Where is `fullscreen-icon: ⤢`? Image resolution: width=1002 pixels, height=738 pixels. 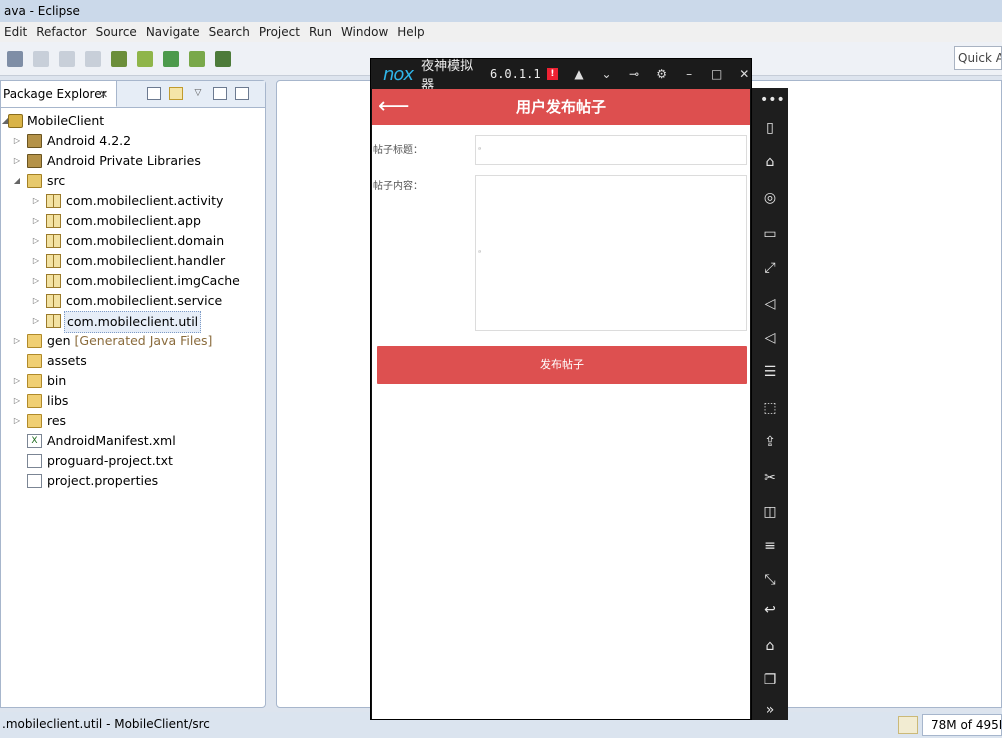
fullscreen-icon: ⤢ is located at coordinates (770, 268).